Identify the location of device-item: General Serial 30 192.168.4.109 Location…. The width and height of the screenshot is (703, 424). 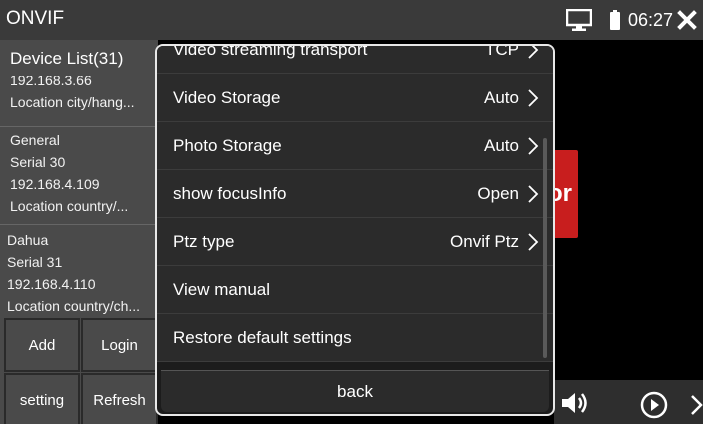
(79, 171).